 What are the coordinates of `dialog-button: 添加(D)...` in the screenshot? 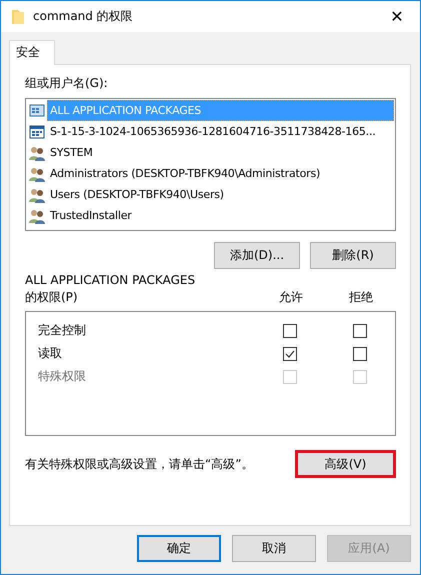 It's located at (257, 255).